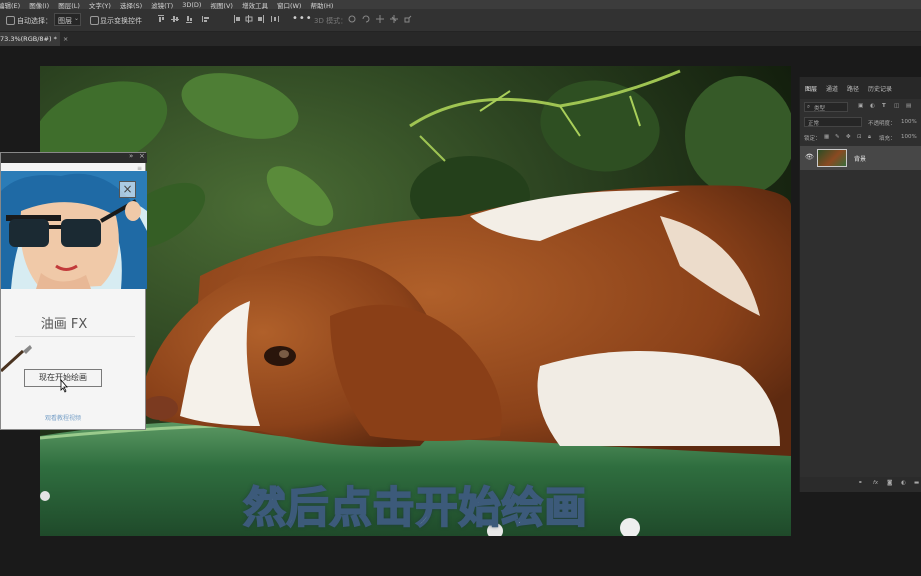  What do you see at coordinates (860, 88) in the screenshot?
I see `panel-tab-strip` at bounding box center [860, 88].